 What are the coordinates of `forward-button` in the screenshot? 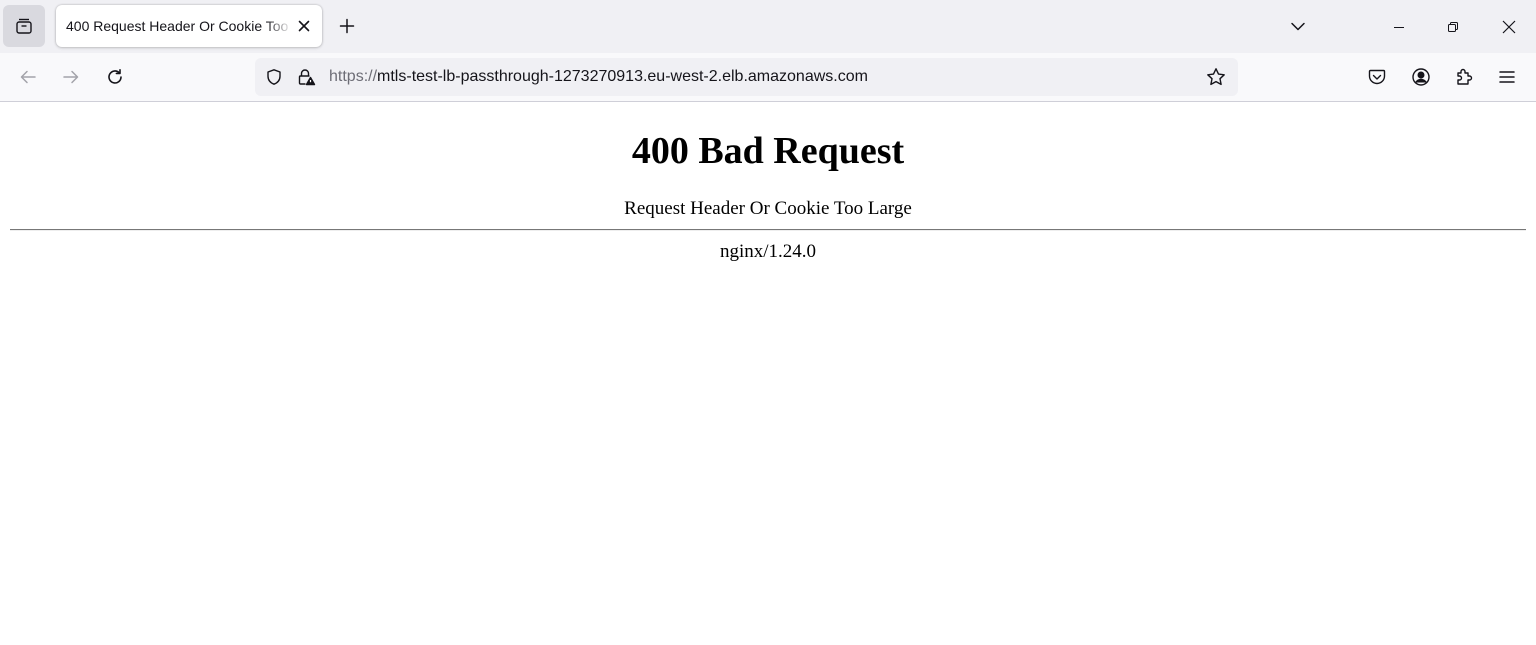 It's located at (71, 77).